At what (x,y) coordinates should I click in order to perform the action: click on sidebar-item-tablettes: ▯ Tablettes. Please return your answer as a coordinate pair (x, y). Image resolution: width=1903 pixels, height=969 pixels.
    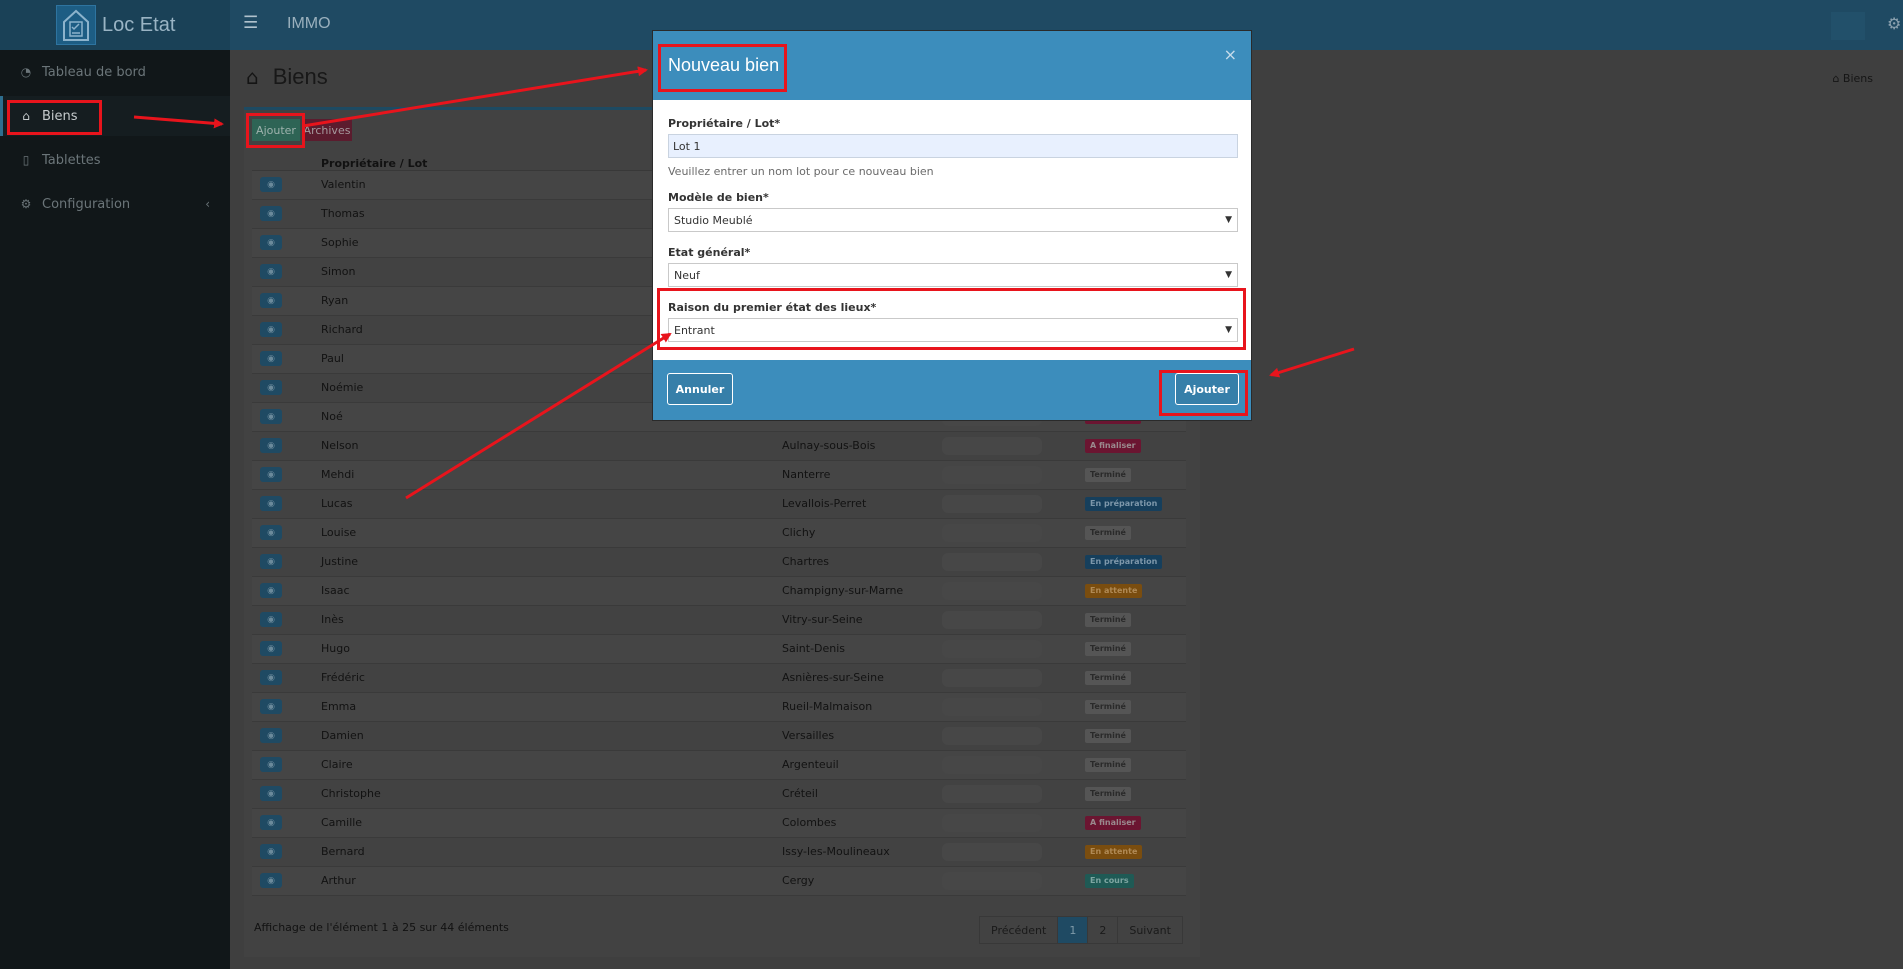
    Looking at the image, I should click on (115, 160).